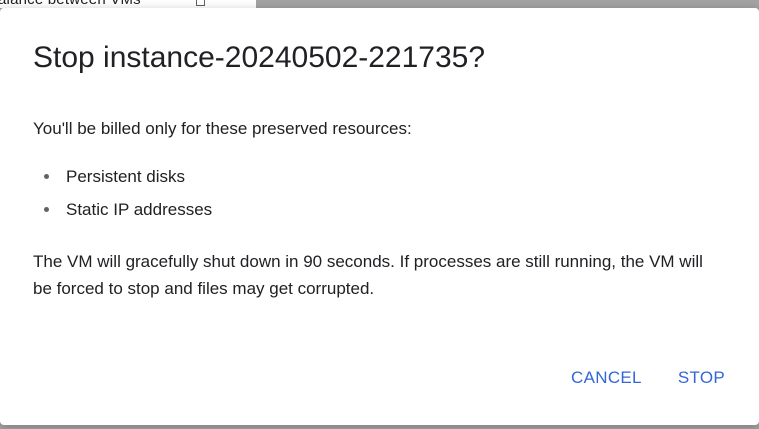 The height and width of the screenshot is (429, 759). What do you see at coordinates (606, 378) in the screenshot?
I see `cancel-button: CANCEL` at bounding box center [606, 378].